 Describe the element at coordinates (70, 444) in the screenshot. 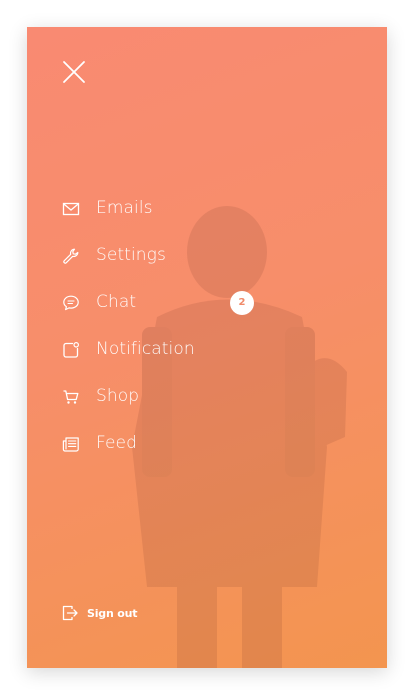

I see `newspaper-icon` at that location.